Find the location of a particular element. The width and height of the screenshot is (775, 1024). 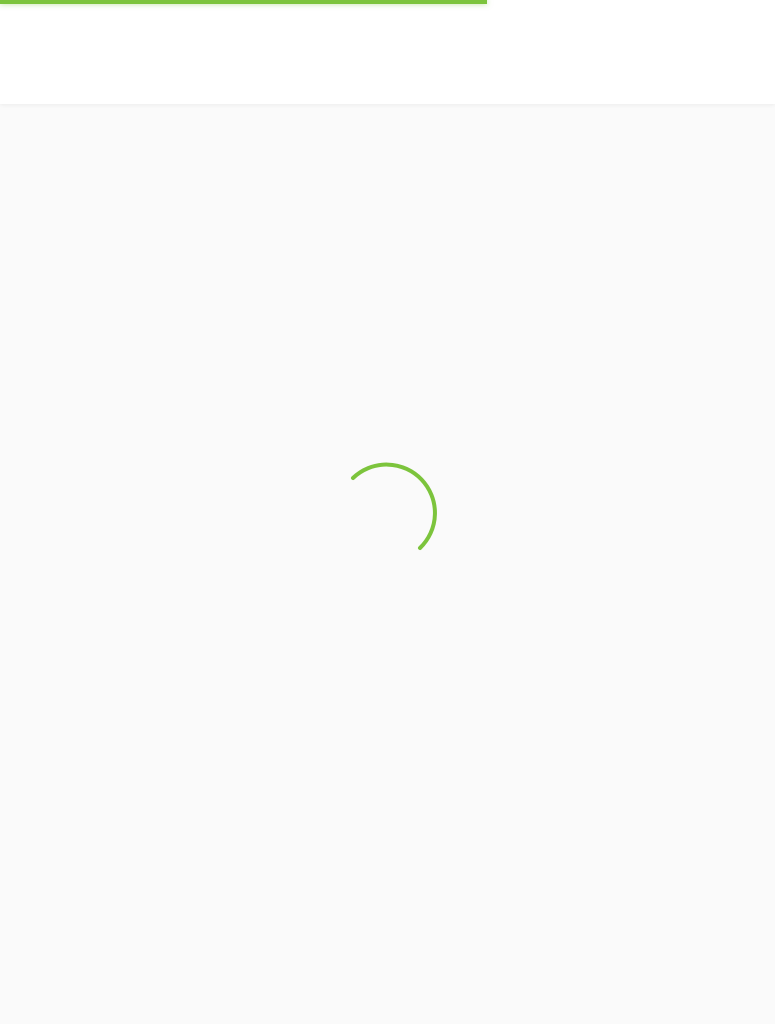

app-header is located at coordinates (387, 52).